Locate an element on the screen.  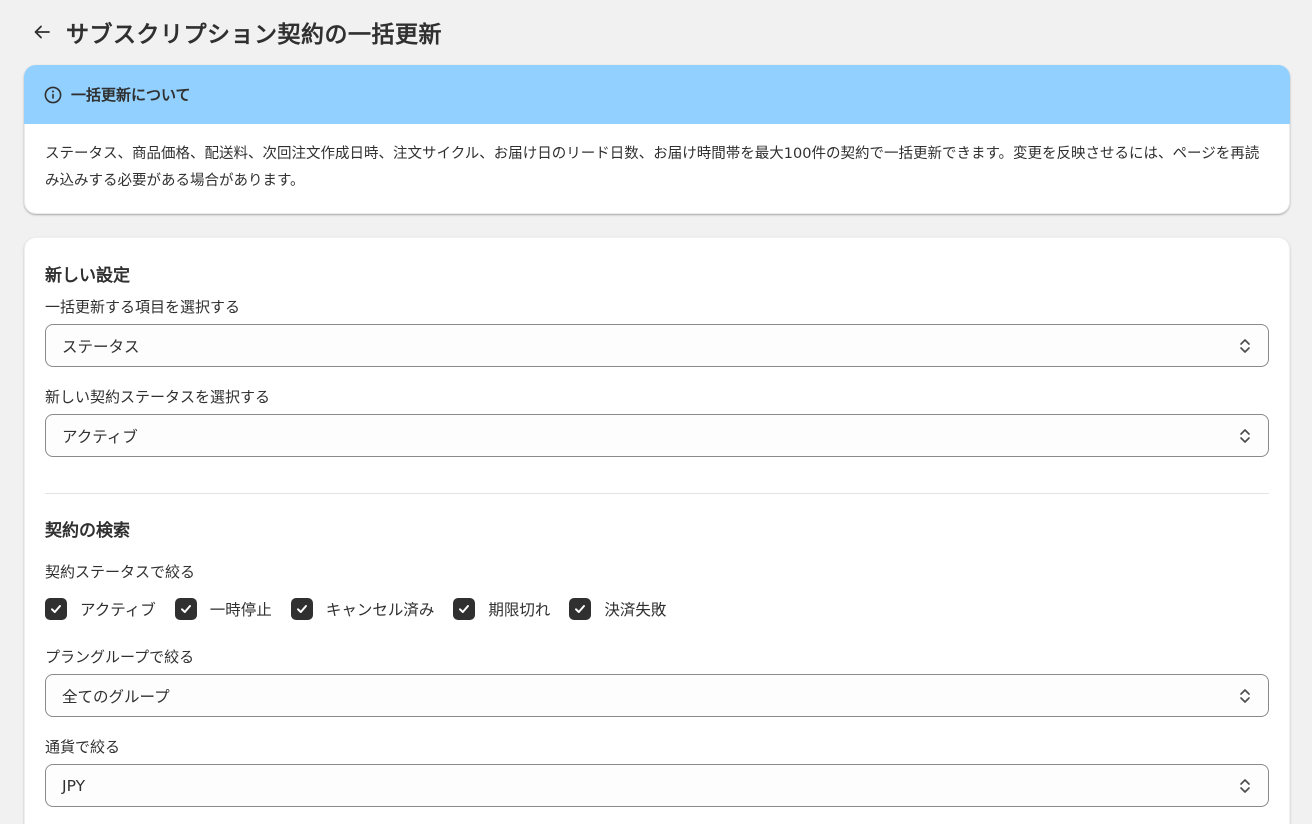
checkbox-label: 決済失敗 is located at coordinates (635, 610).